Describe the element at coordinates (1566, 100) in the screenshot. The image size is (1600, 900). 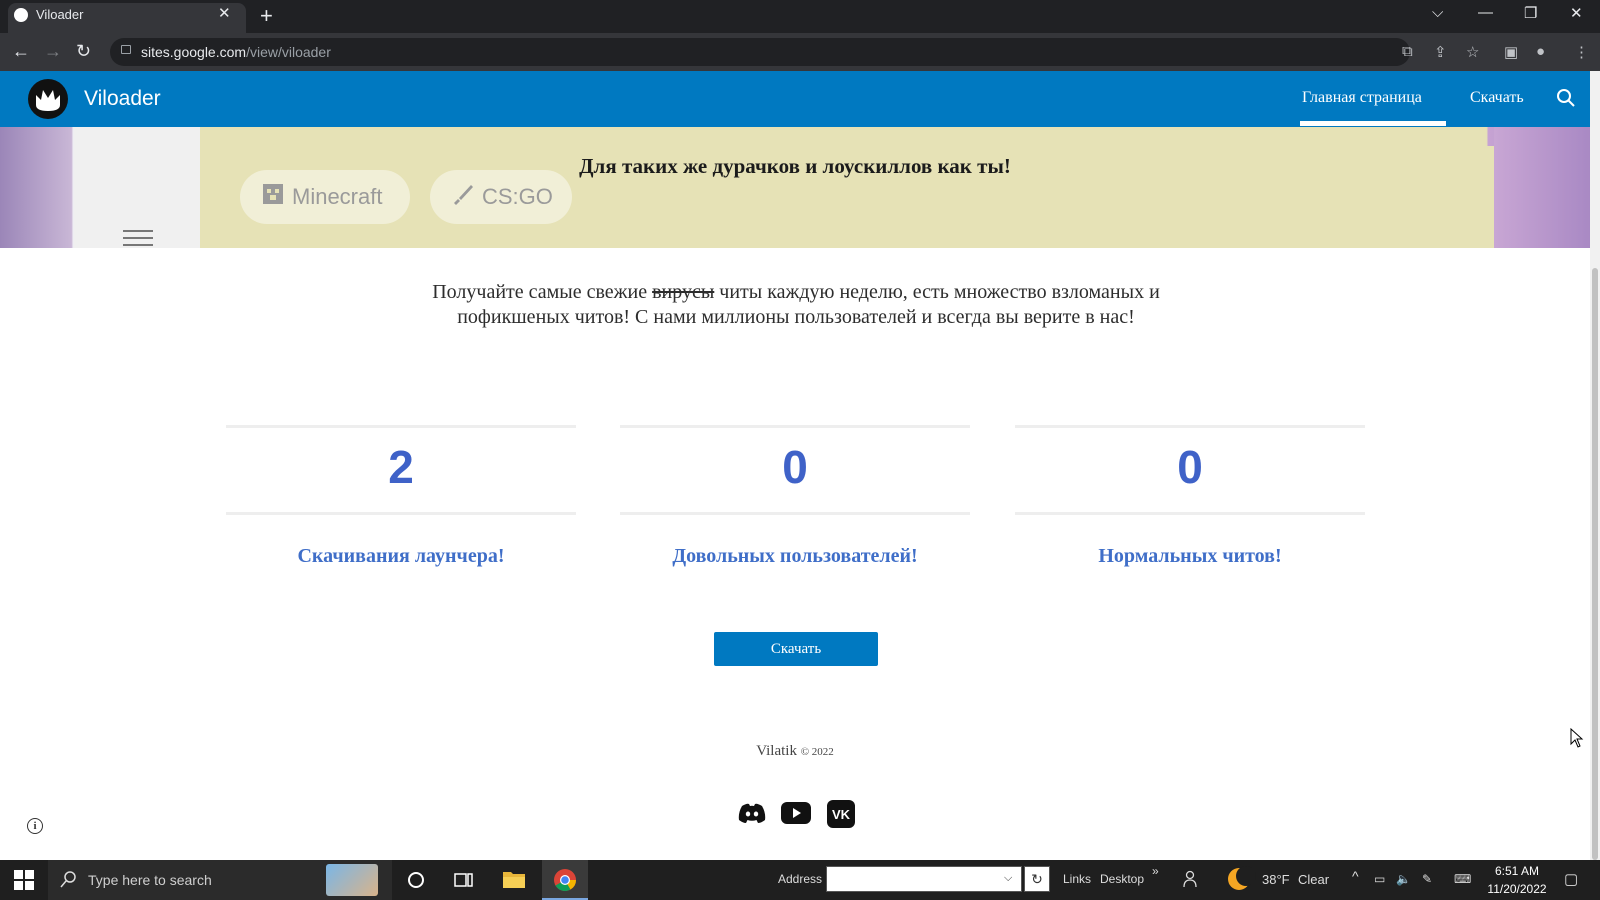
I see `search-icon` at that location.